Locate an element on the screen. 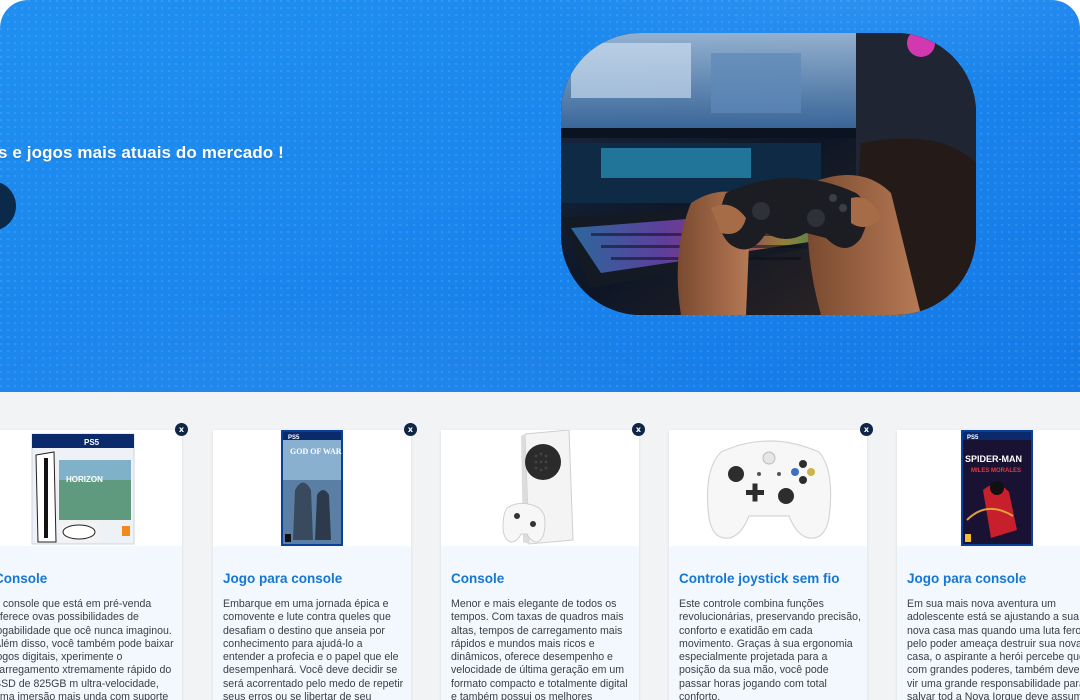 The width and height of the screenshot is (1080, 700). xbox-wireless-controller-image is located at coordinates (768, 488).